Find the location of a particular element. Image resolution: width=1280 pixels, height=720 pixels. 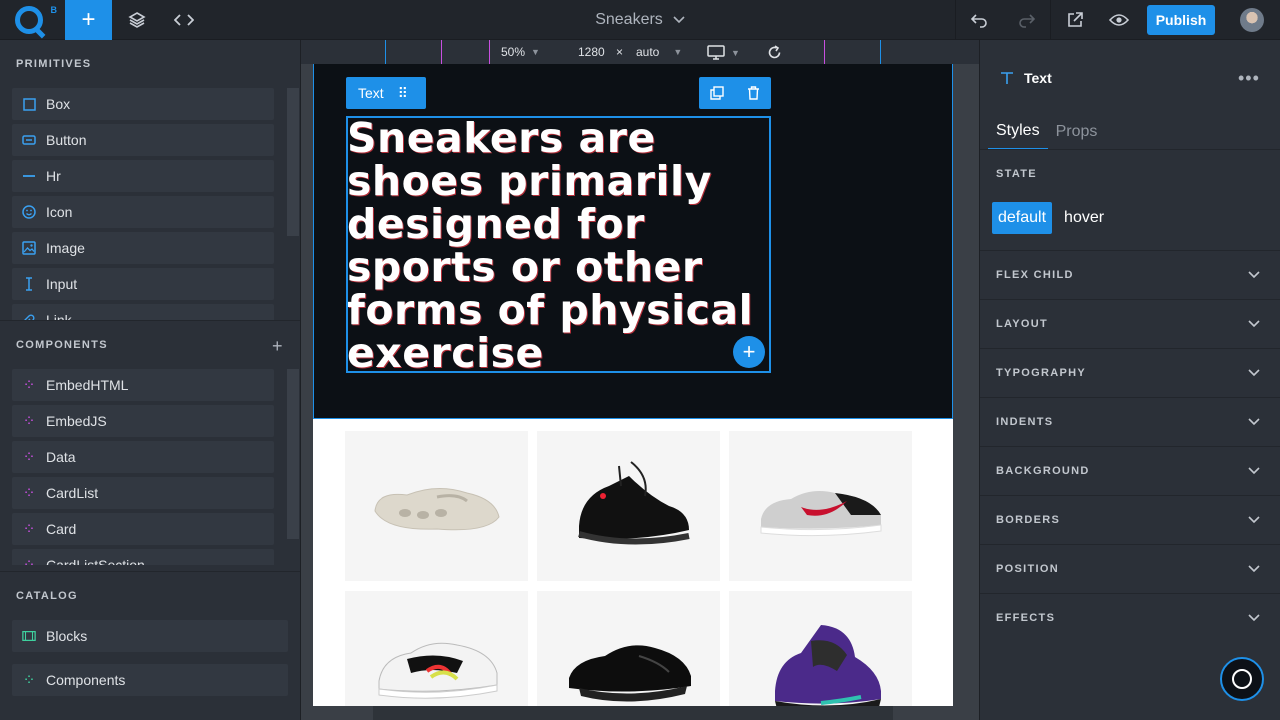

component-embedjs: ⁘ EmbedJS is located at coordinates (143, 421).